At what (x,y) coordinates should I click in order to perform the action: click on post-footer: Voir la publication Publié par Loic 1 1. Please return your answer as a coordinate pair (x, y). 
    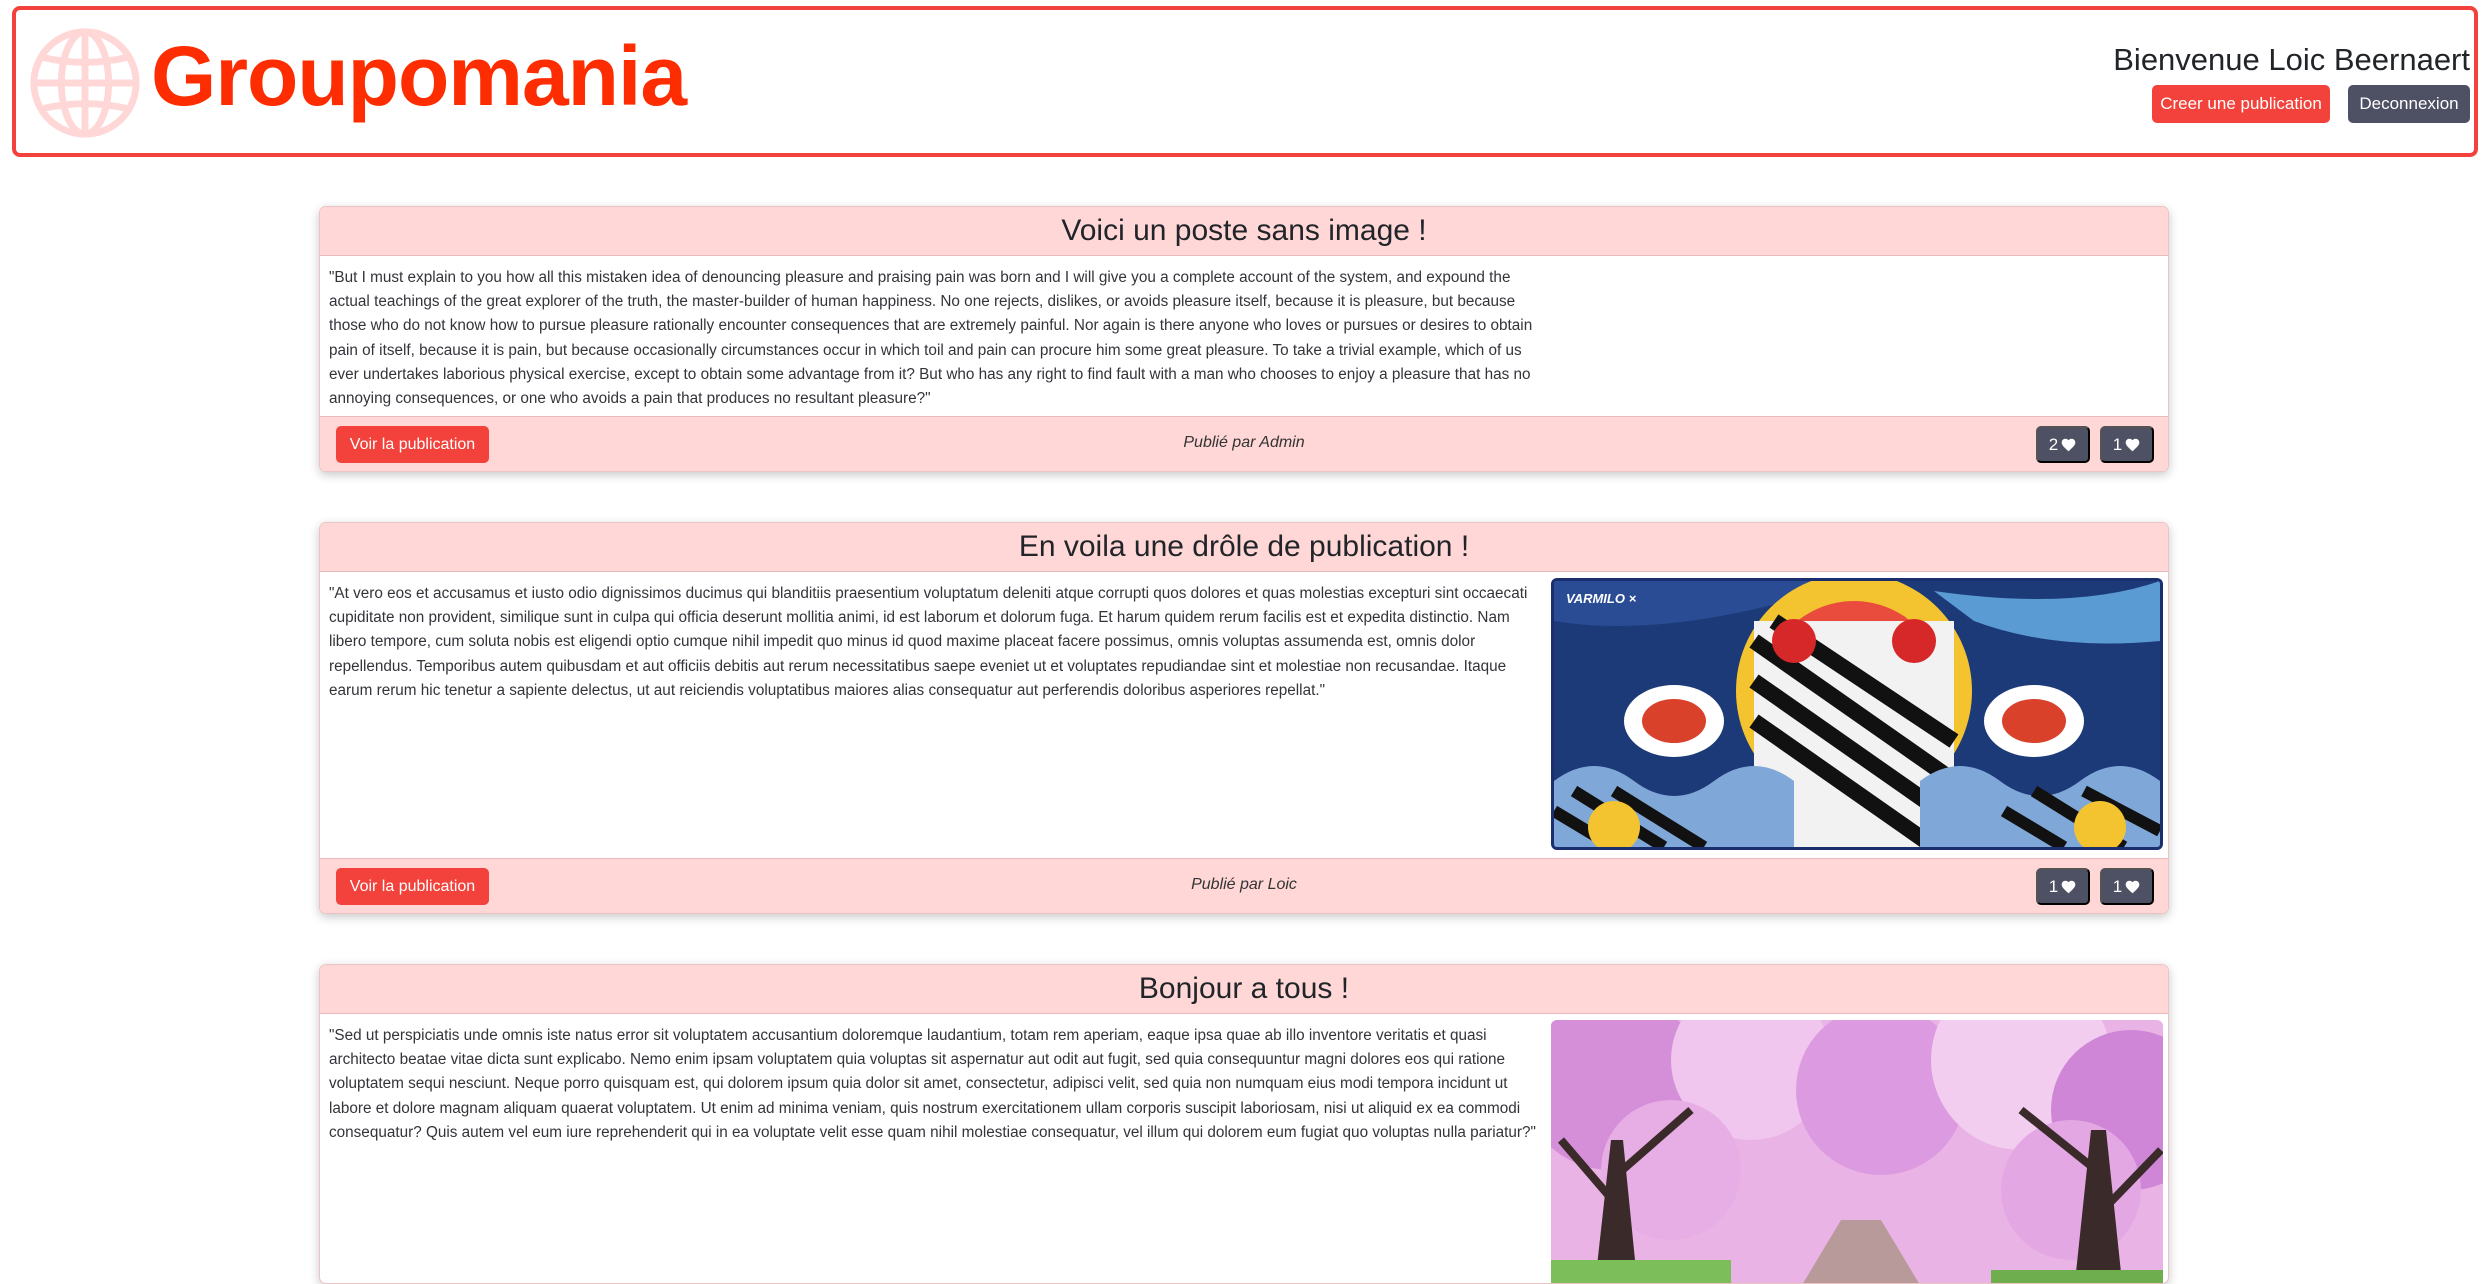
    Looking at the image, I should click on (1244, 885).